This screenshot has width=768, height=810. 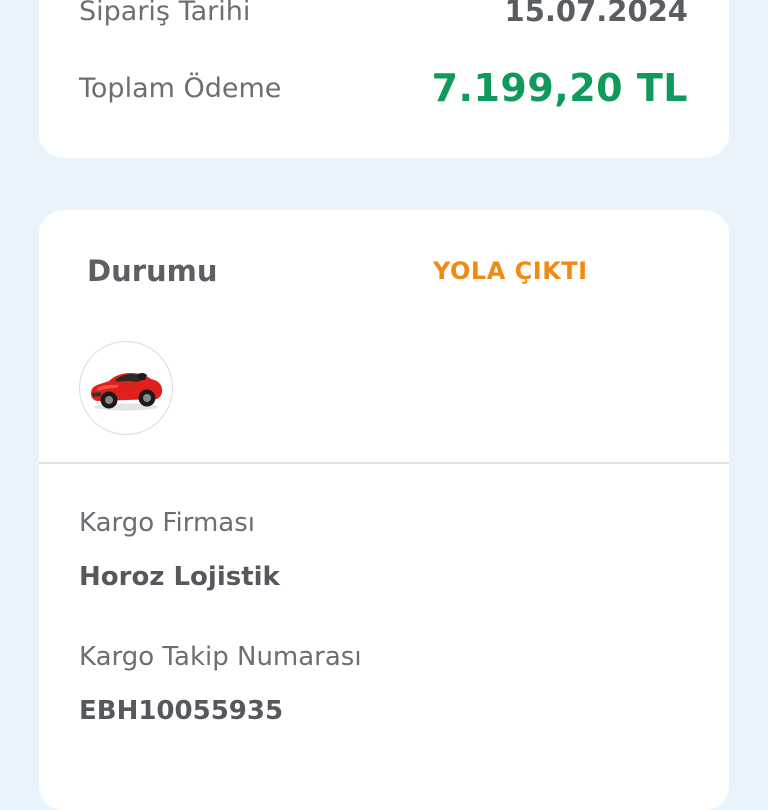 What do you see at coordinates (559, 88) in the screenshot?
I see `total-payment-value: 7.199,20 TL` at bounding box center [559, 88].